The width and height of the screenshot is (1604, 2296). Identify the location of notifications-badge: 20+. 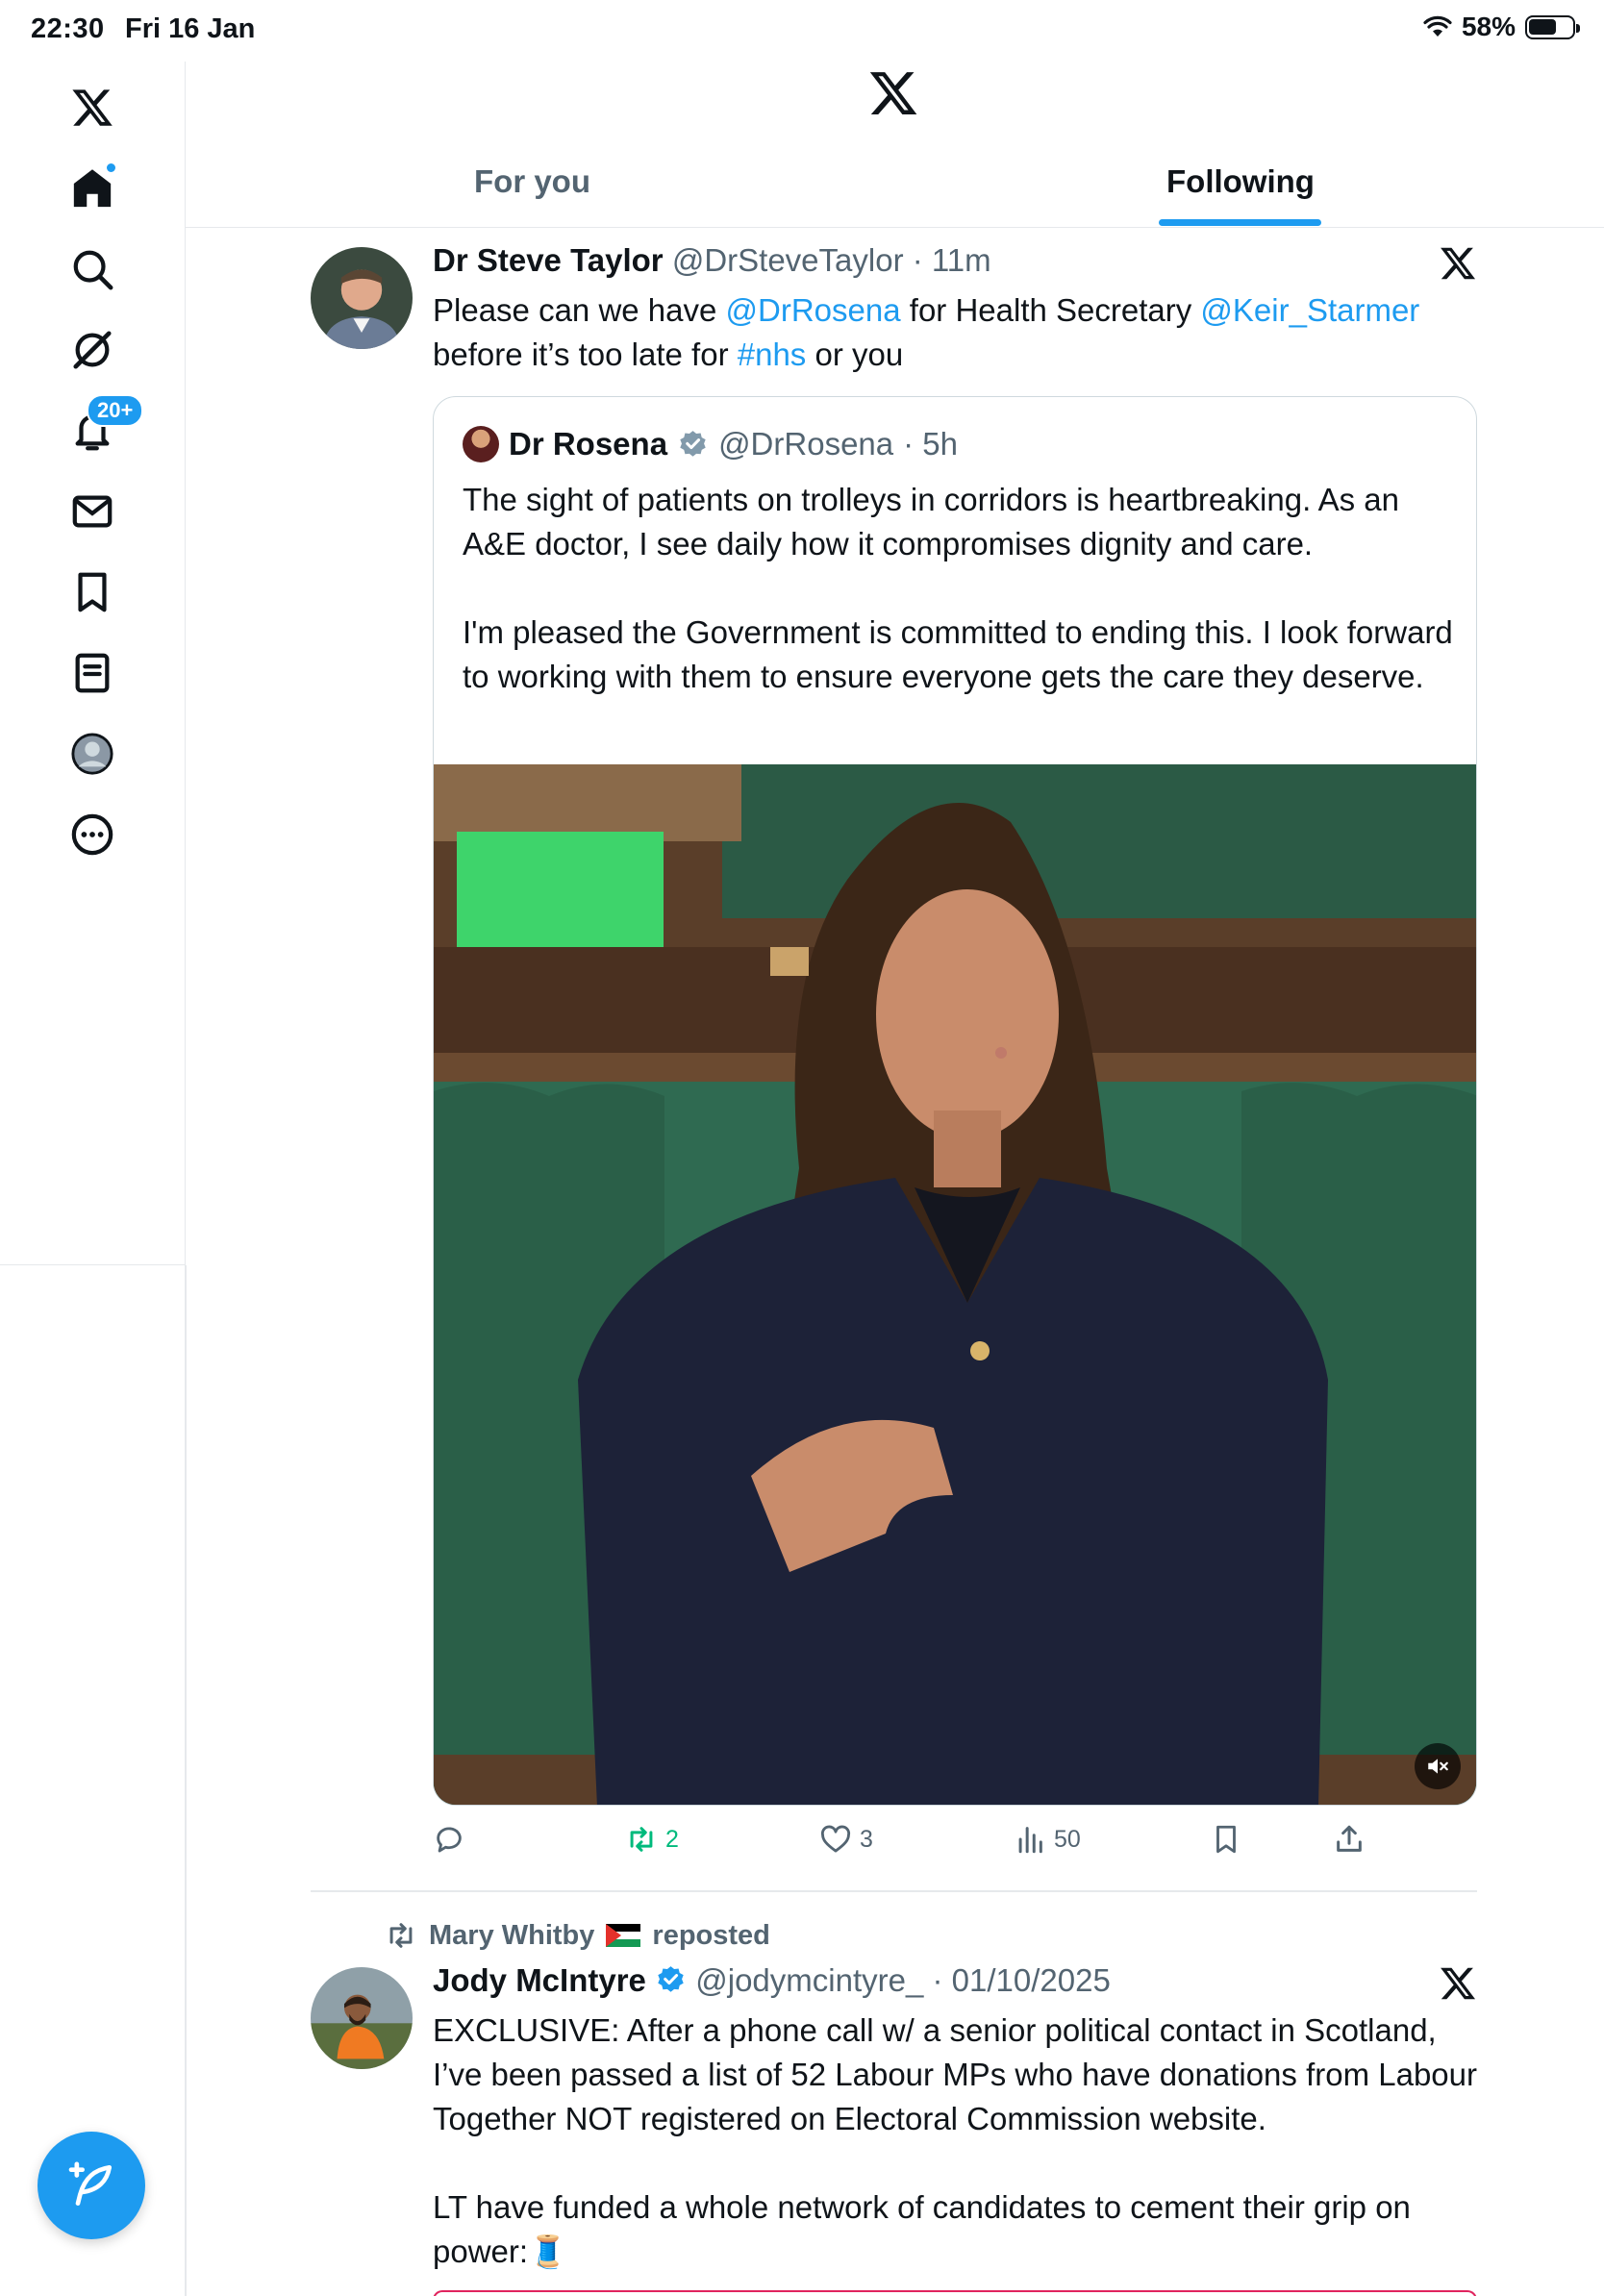
(115, 410).